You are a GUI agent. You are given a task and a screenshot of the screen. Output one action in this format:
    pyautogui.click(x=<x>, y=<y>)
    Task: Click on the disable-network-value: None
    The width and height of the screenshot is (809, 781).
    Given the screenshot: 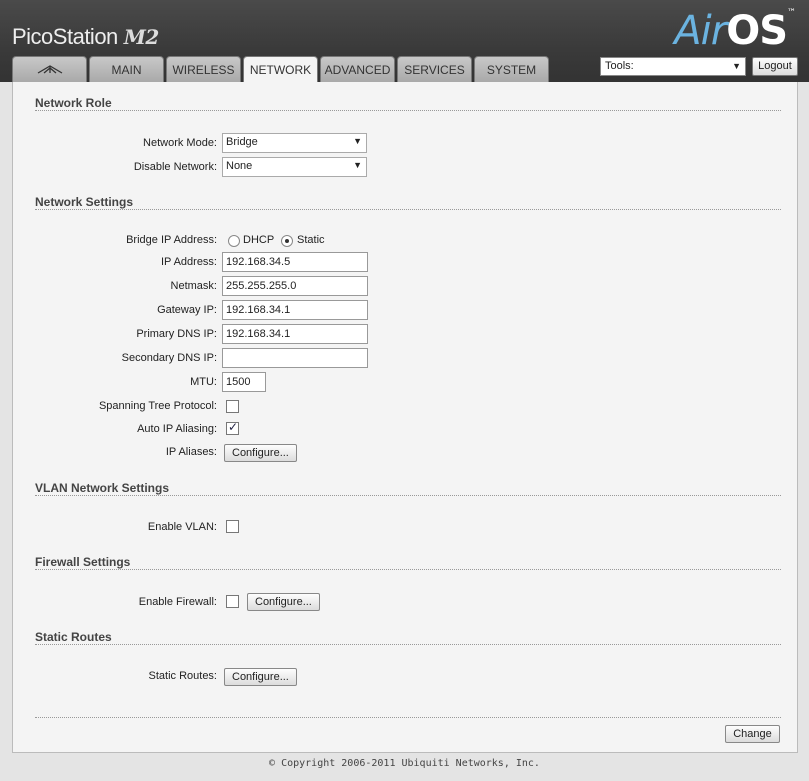 What is the action you would take?
    pyautogui.click(x=239, y=166)
    